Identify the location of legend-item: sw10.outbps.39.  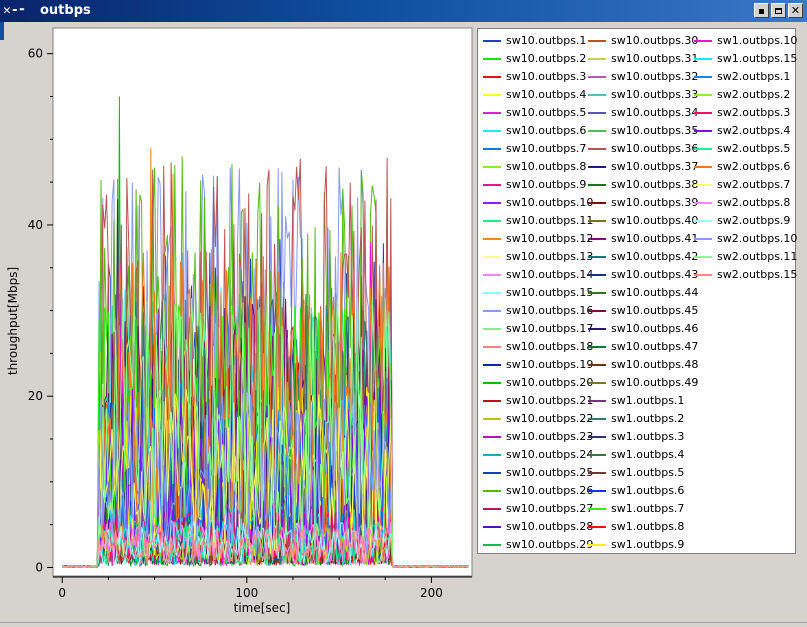
(640, 203).